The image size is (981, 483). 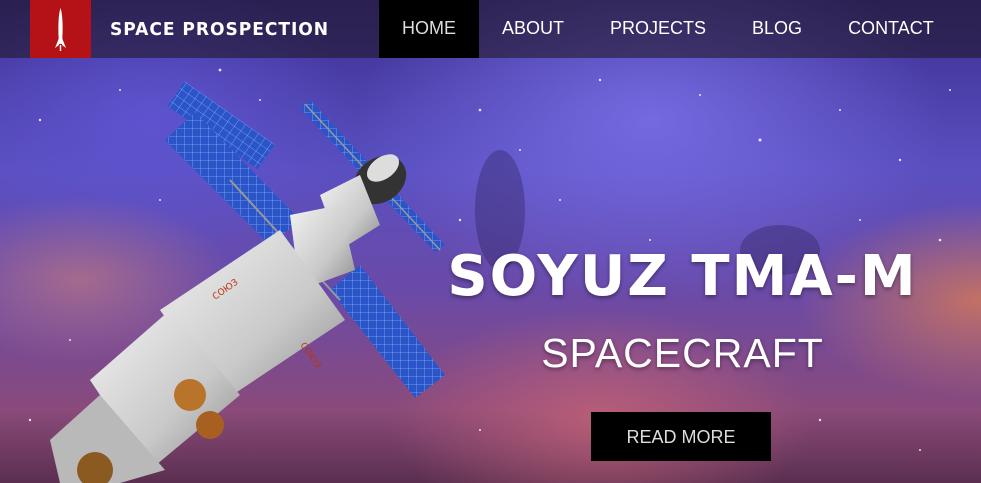 I want to click on nav-item-about: ABOUT, so click(x=533, y=29).